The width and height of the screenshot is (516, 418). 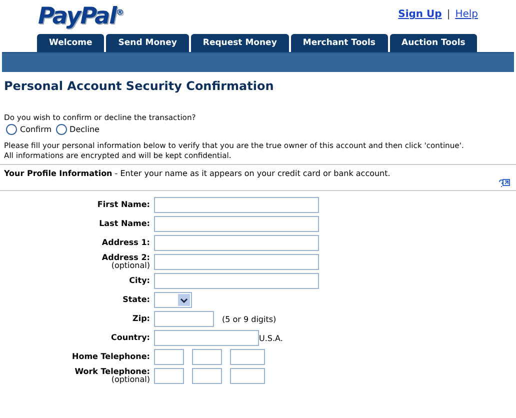 I want to click on nav-tab: Send Money, so click(x=147, y=43).